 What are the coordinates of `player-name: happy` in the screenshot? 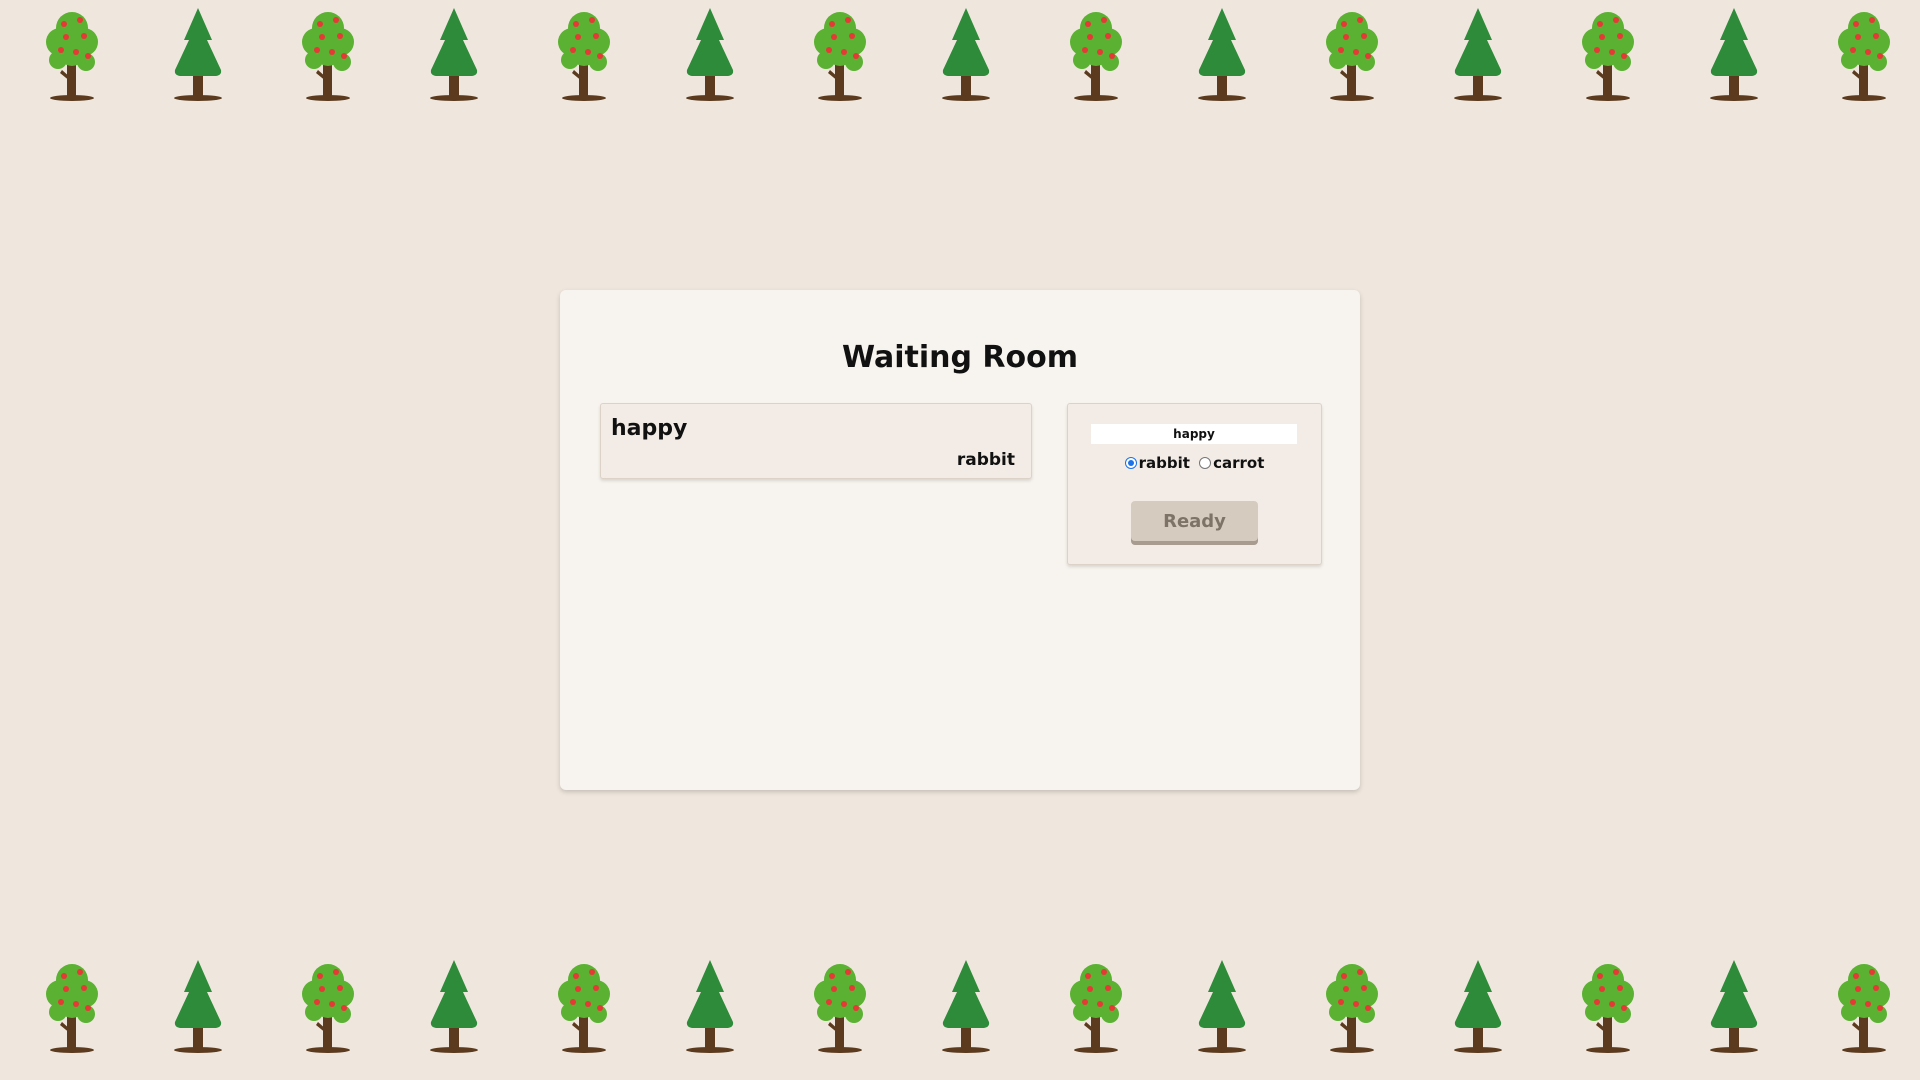 It's located at (649, 428).